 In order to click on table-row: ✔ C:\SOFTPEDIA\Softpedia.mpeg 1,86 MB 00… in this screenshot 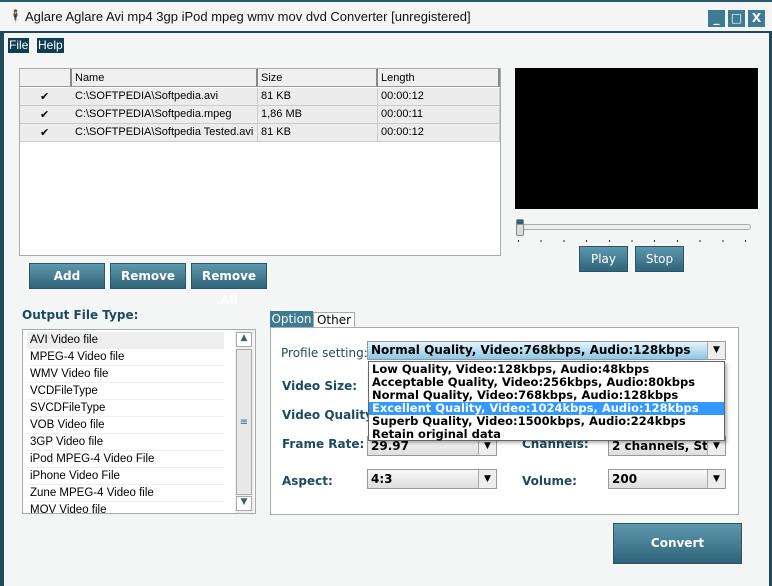, I will do `click(260, 115)`.